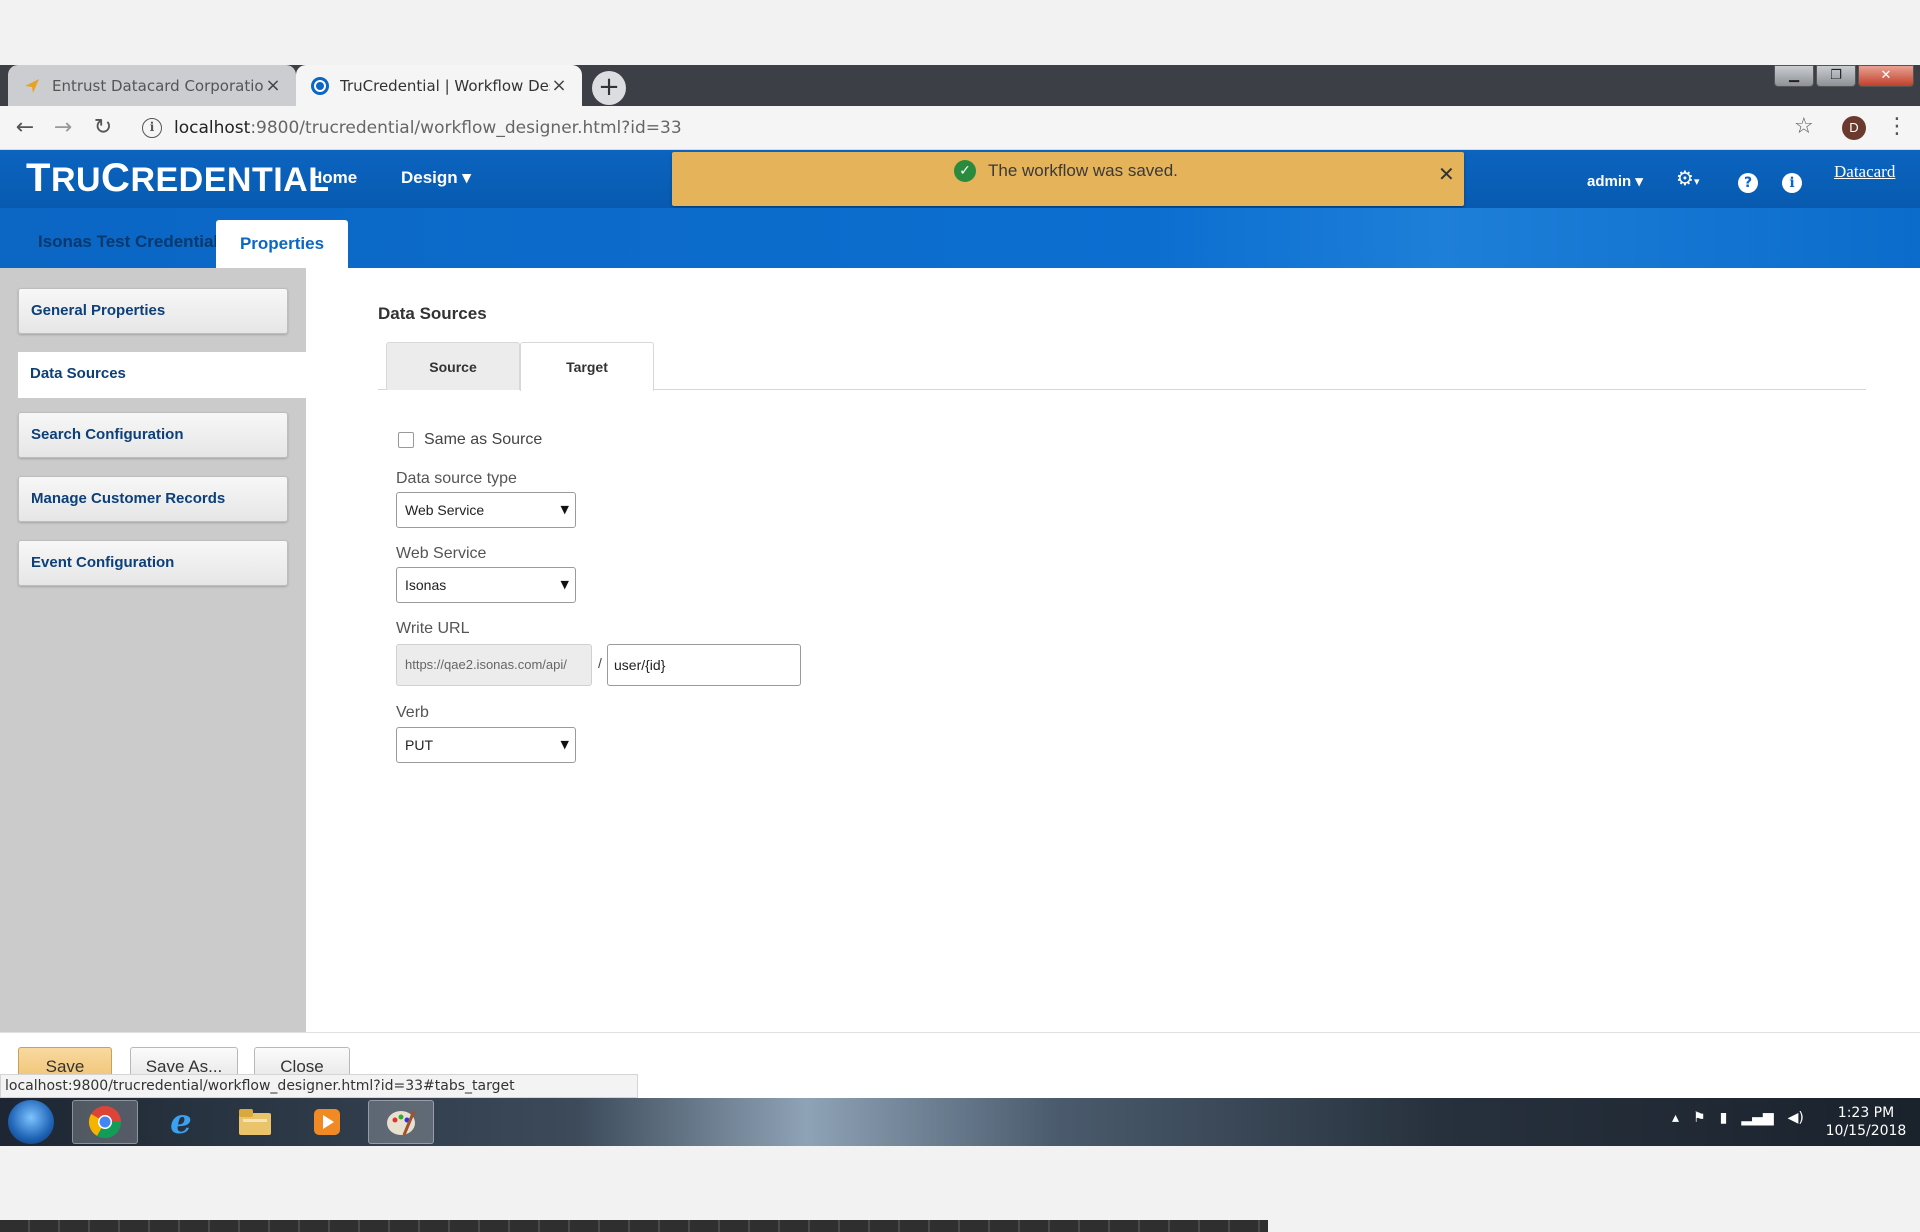  I want to click on action-center-flag-icon: ⚑, so click(1699, 1118).